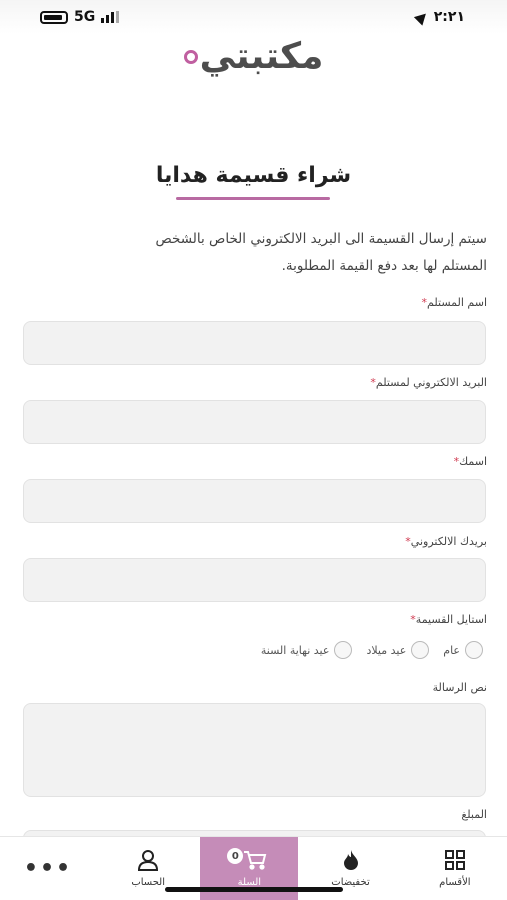  What do you see at coordinates (254, 501) in the screenshot?
I see `your-name-input` at bounding box center [254, 501].